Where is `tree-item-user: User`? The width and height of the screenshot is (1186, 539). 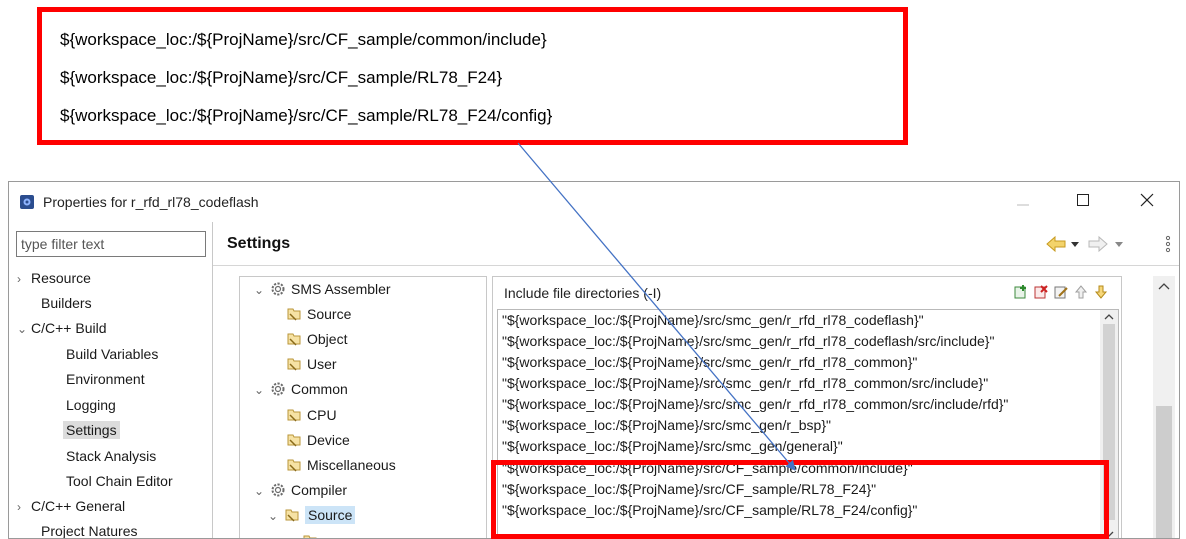 tree-item-user: User is located at coordinates (311, 364).